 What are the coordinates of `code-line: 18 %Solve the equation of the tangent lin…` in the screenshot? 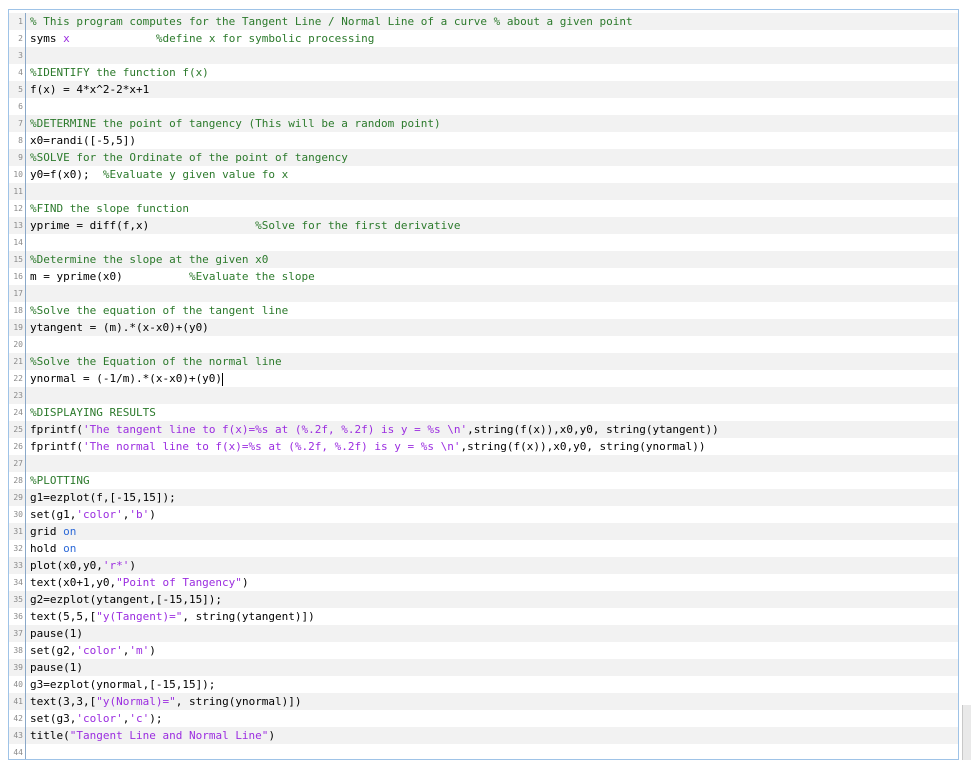 It's located at (483, 310).